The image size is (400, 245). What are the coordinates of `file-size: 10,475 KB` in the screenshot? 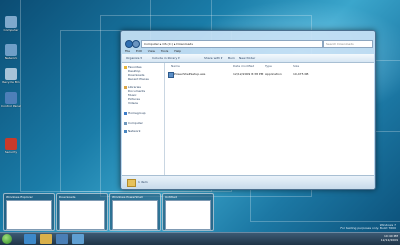 It's located at (301, 74).